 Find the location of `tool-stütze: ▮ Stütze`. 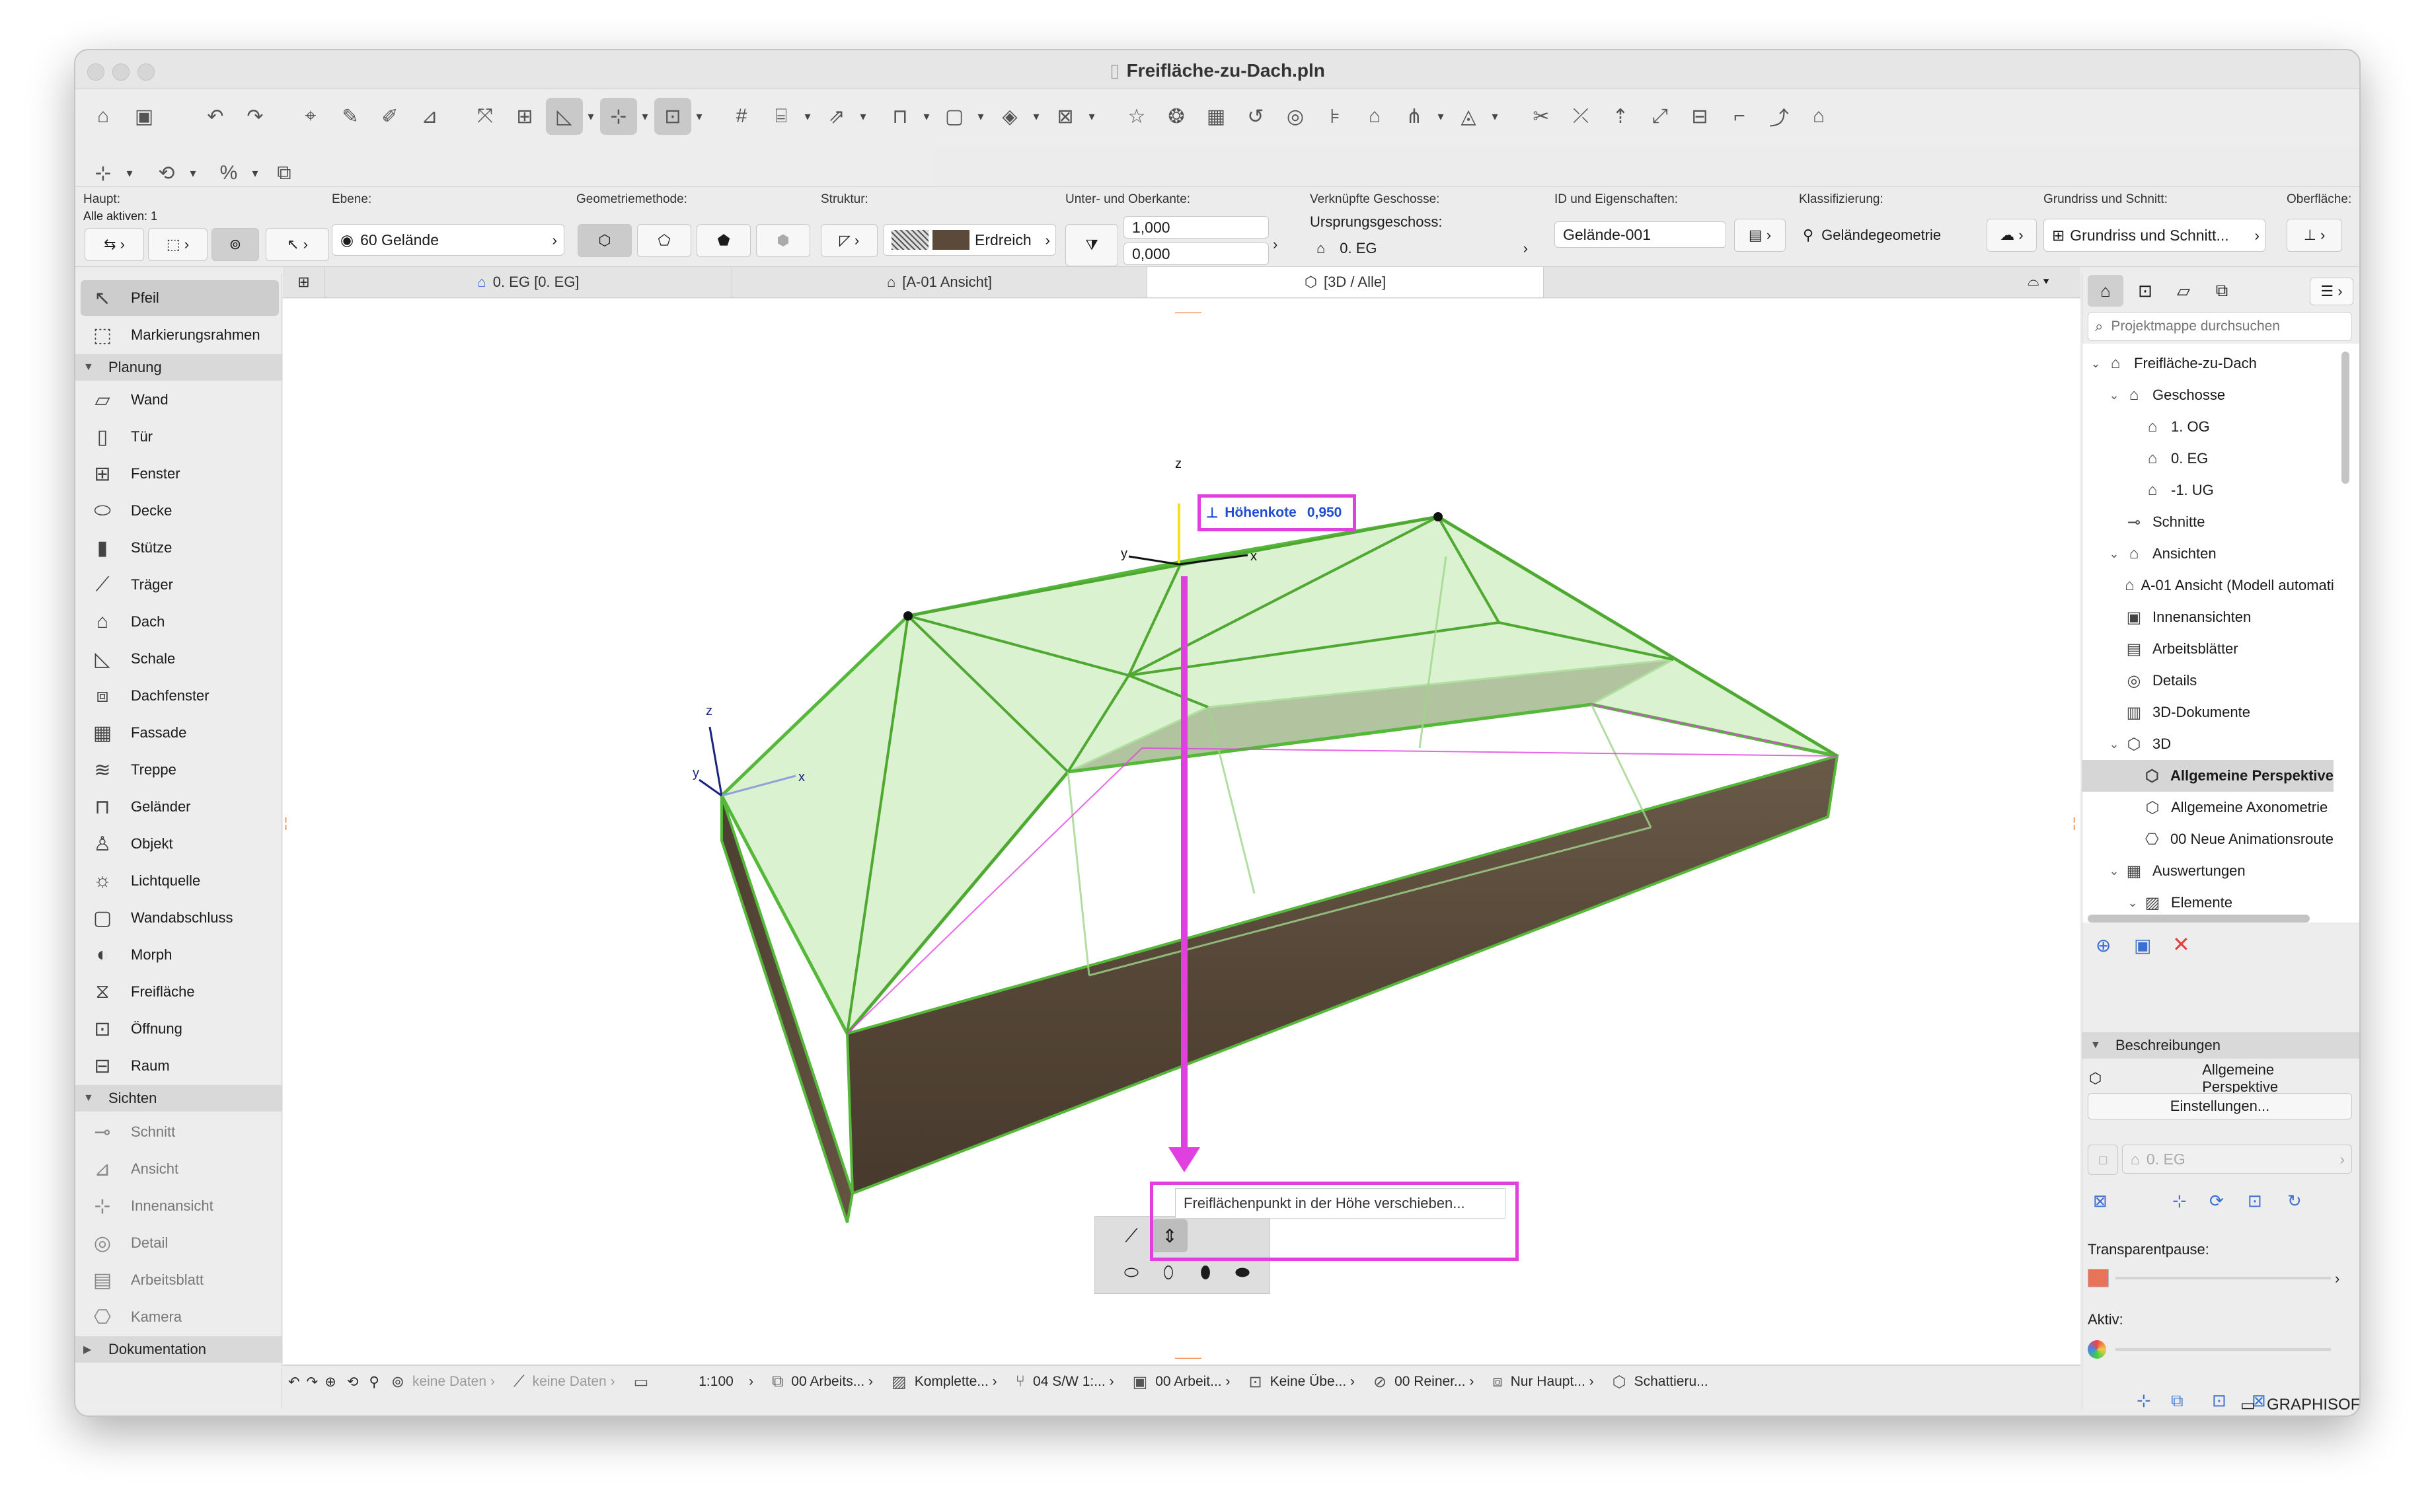

tool-stütze: ▮ Stütze is located at coordinates (180, 548).